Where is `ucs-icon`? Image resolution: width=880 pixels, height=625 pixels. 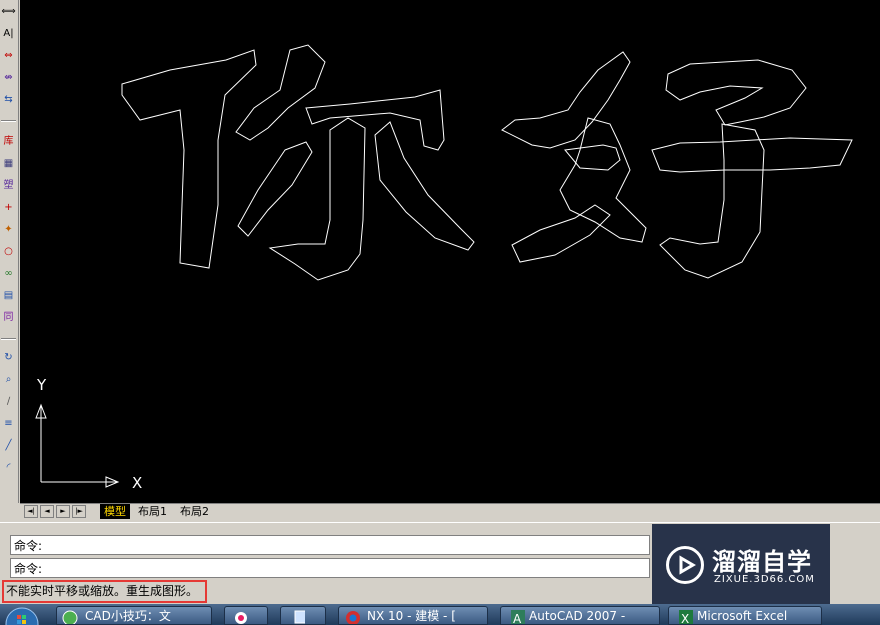
ucs-icon is located at coordinates (77, 445).